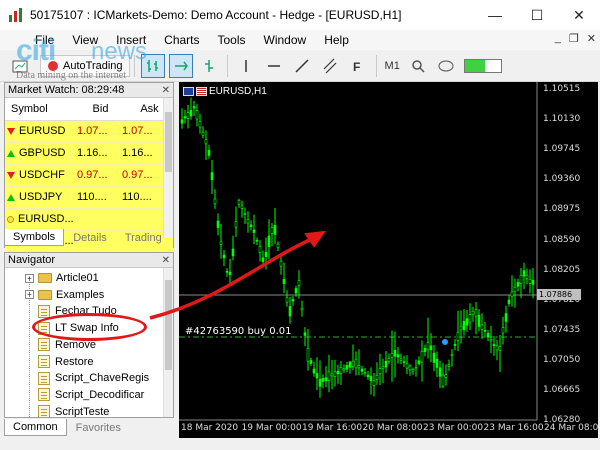 Image resolution: width=600 pixels, height=450 pixels. Describe the element at coordinates (85, 40) in the screenshot. I see `menu-view: View` at that location.